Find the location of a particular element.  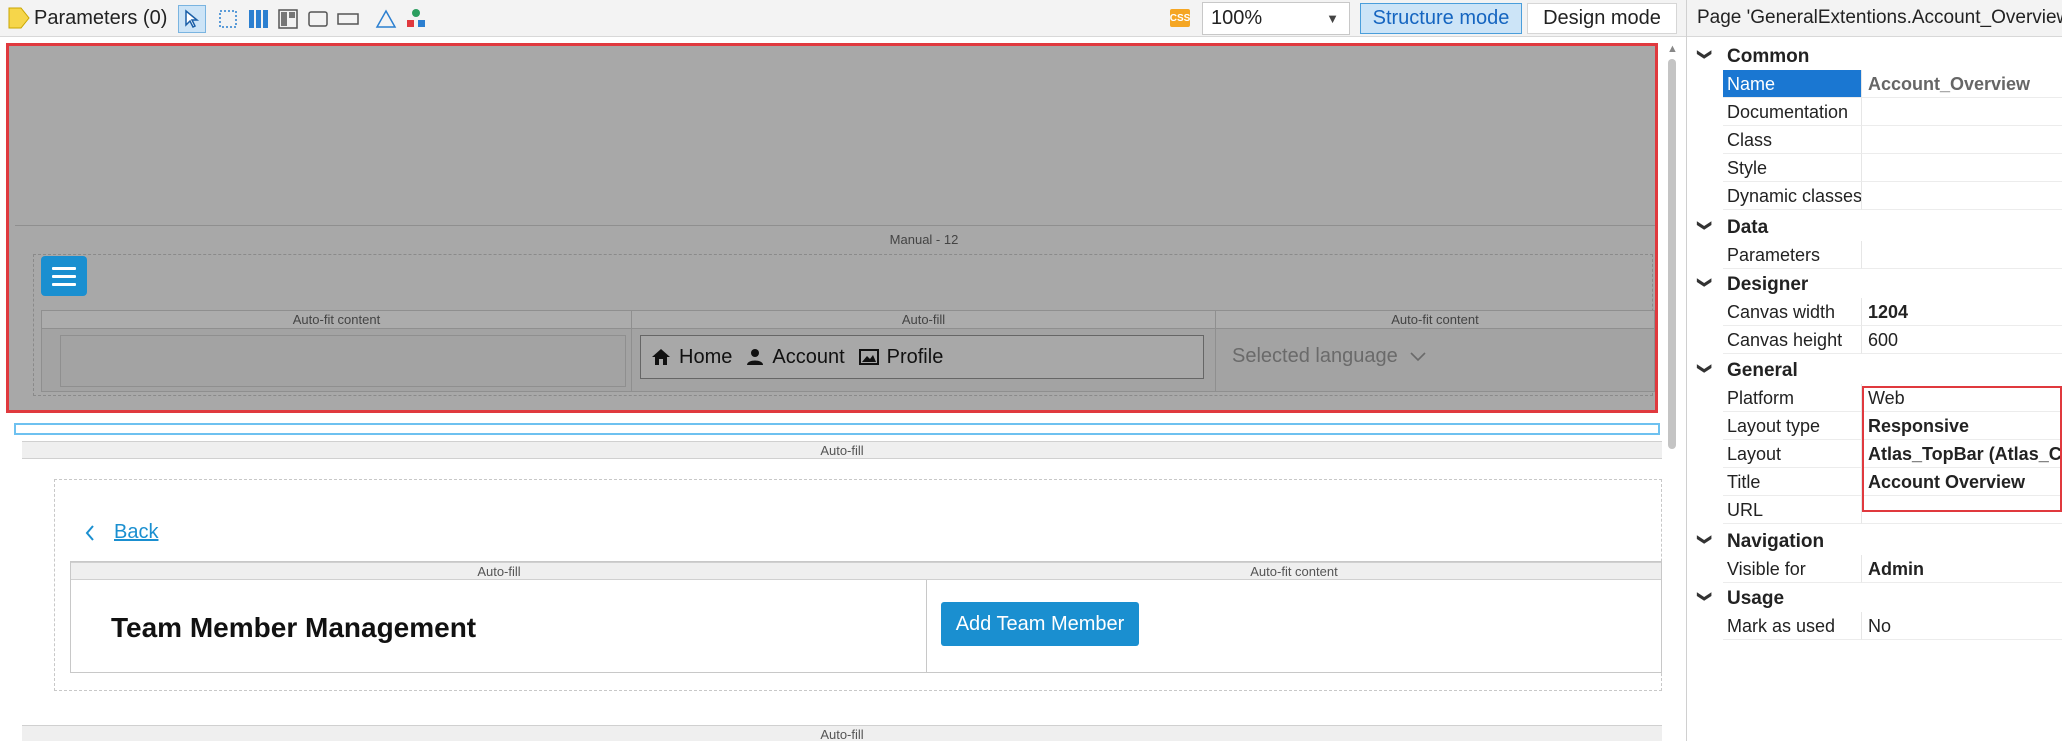

topbar-column-right: Auto-fit content Selected language is located at coordinates (1435, 351).